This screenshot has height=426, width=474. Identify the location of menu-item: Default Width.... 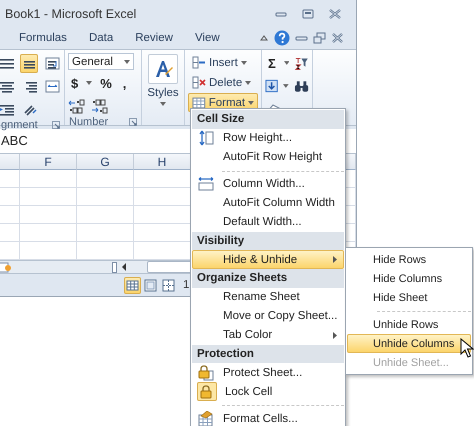
(268, 222).